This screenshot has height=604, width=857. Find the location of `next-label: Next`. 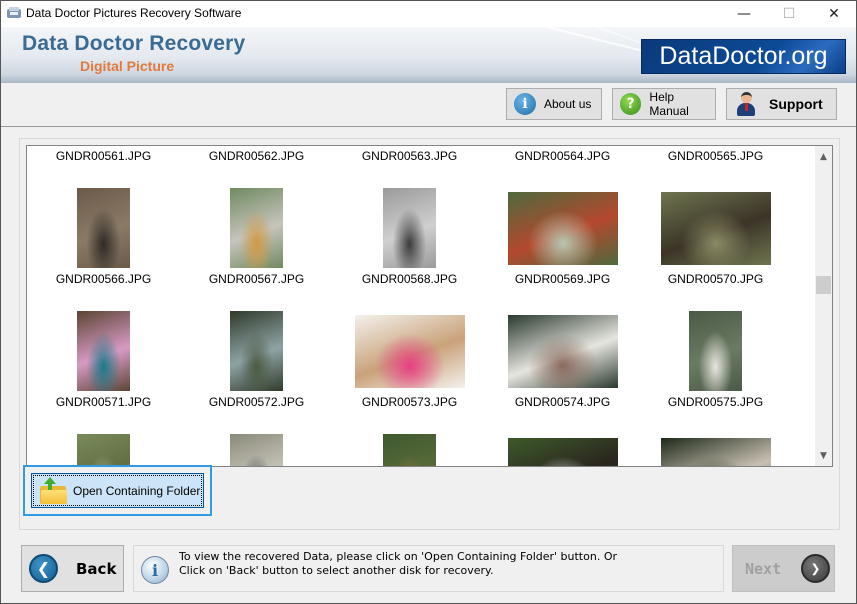

next-label: Next is located at coordinates (763, 568).